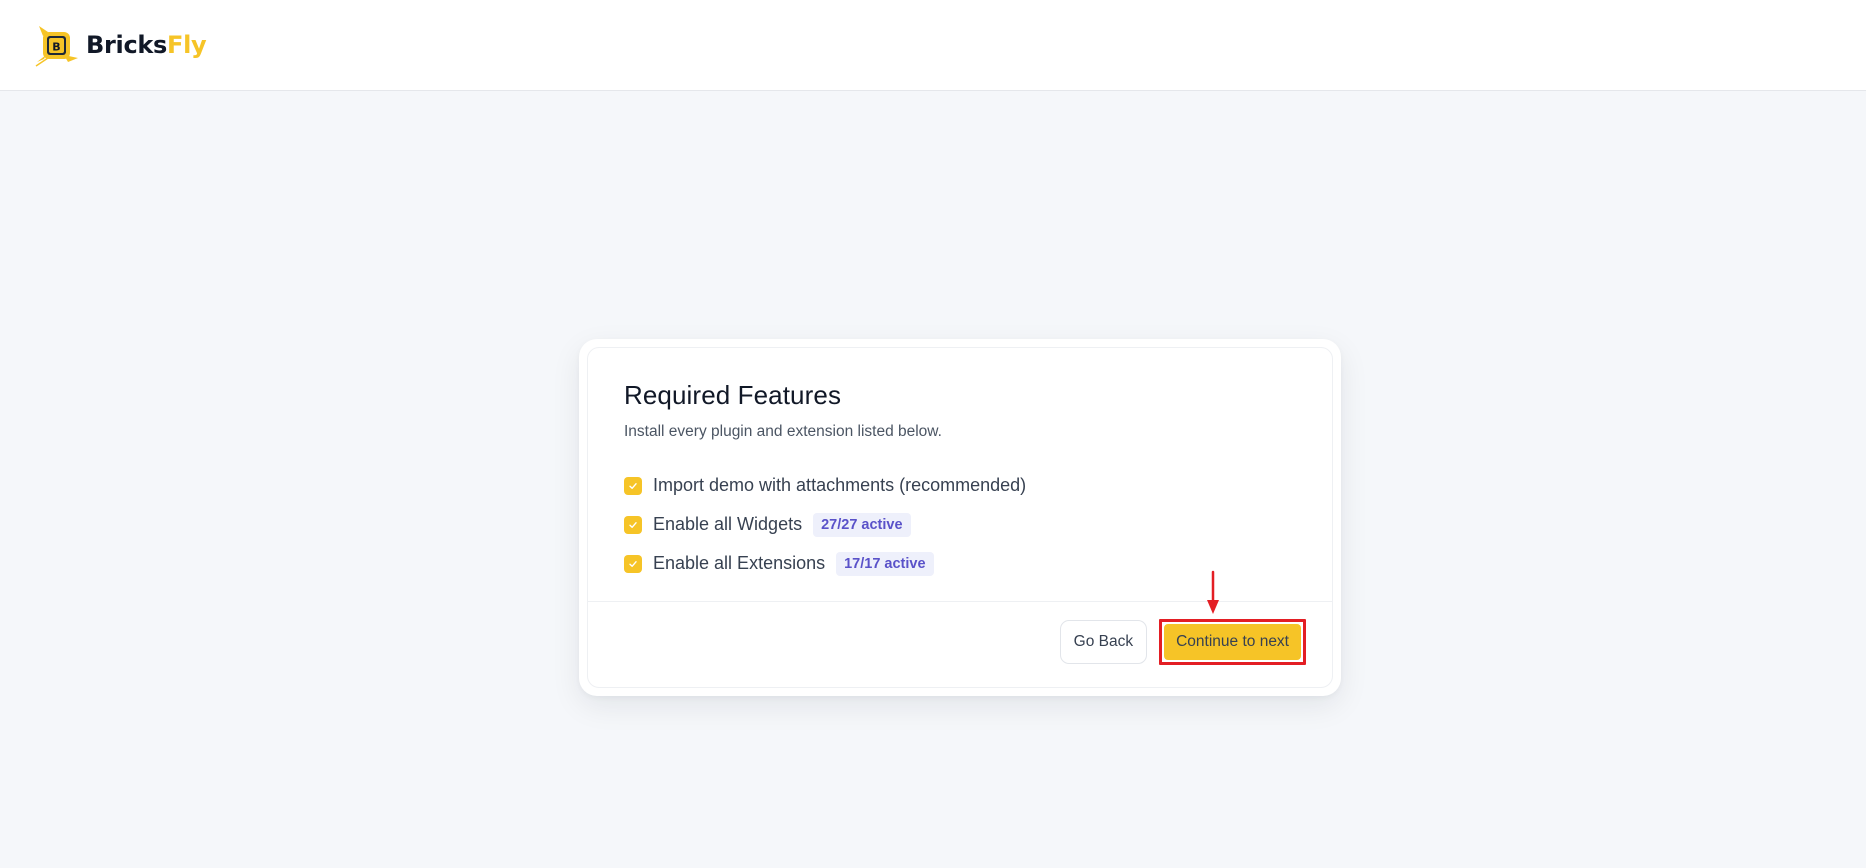 This screenshot has width=1866, height=868. Describe the element at coordinates (733, 395) in the screenshot. I see `card-title: Required Features` at that location.